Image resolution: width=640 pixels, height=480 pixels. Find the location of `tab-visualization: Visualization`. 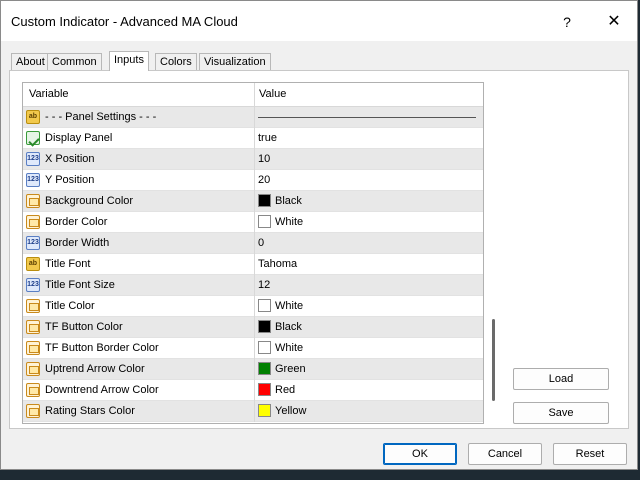

tab-visualization: Visualization is located at coordinates (235, 61).